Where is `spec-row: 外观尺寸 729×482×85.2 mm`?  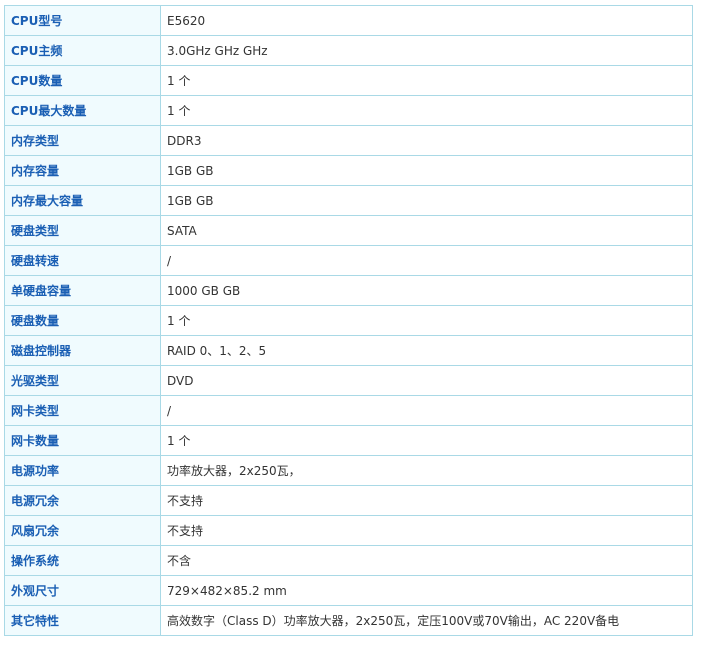
spec-row: 外观尺寸 729×482×85.2 mm is located at coordinates (348, 590).